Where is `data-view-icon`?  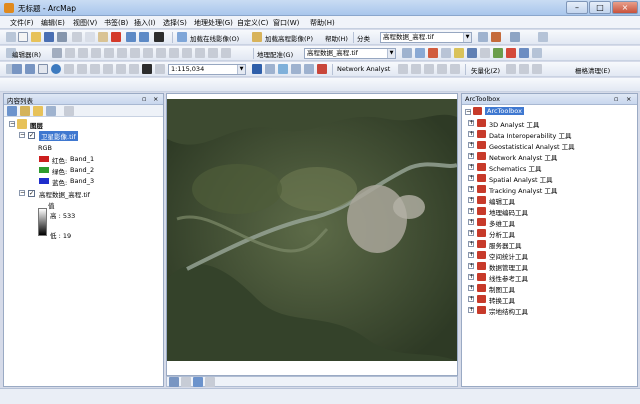 data-view-icon is located at coordinates (174, 382).